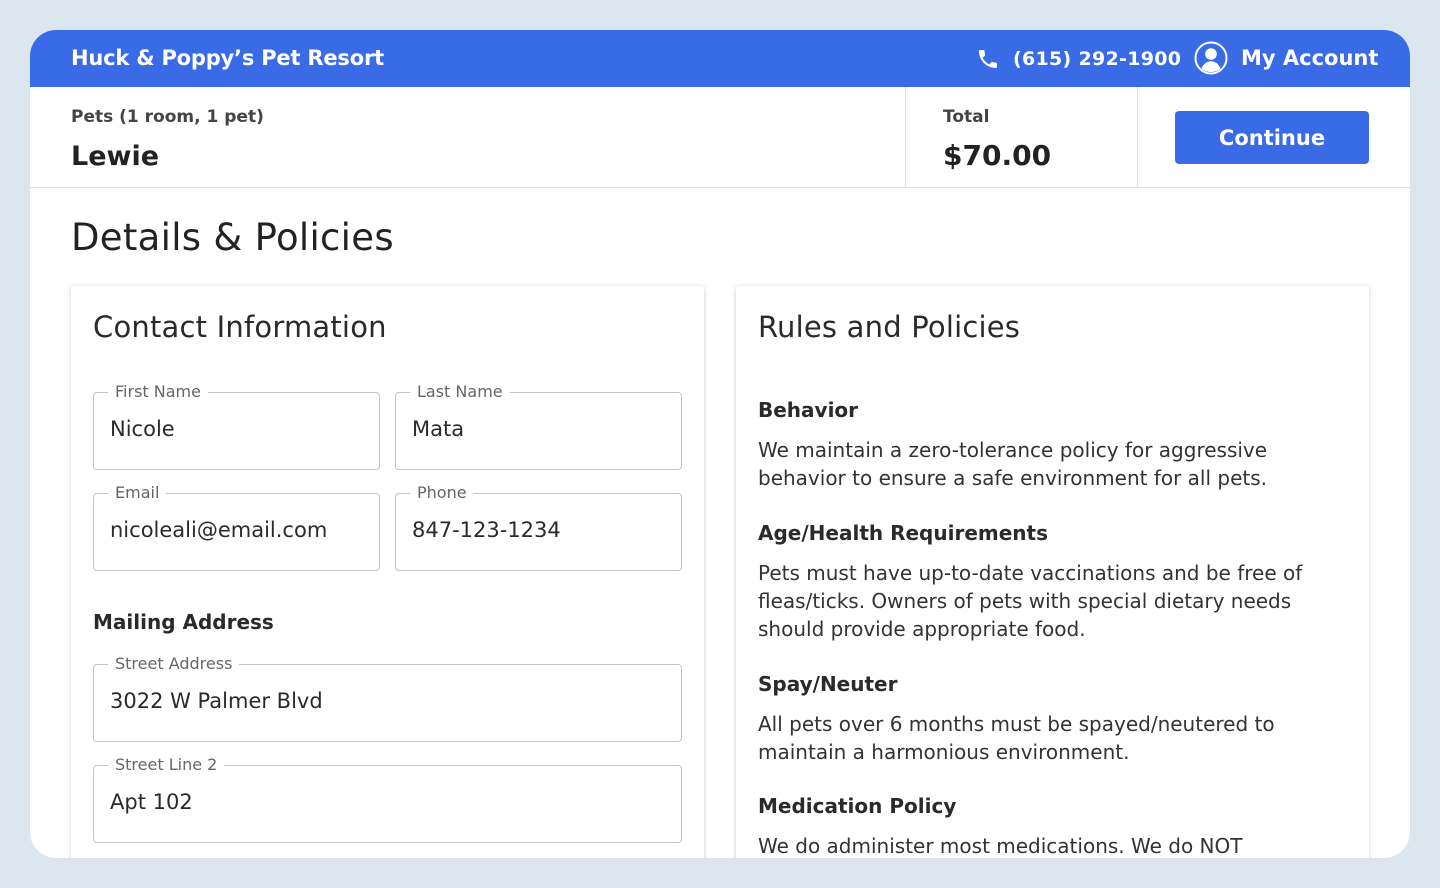  I want to click on last-name-field: Last Name, so click(538, 426).